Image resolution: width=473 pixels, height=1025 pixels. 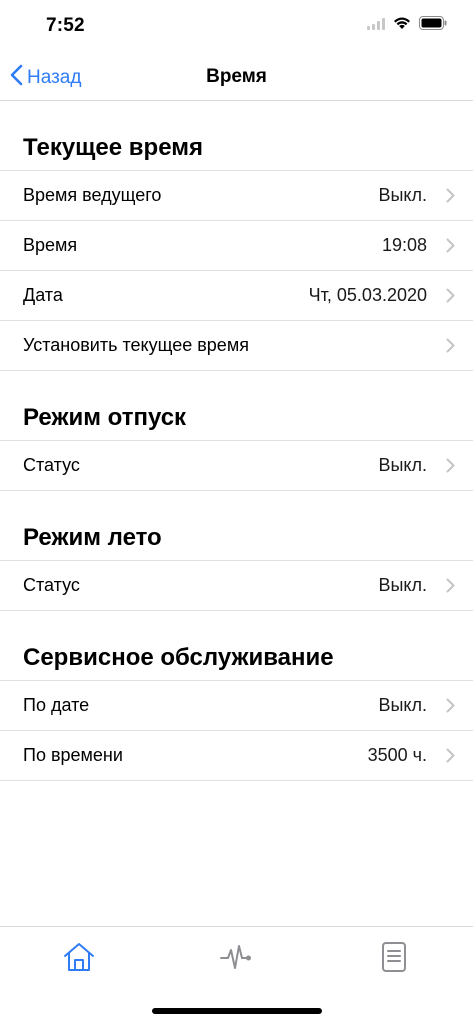 I want to click on tab-documents, so click(x=394, y=959).